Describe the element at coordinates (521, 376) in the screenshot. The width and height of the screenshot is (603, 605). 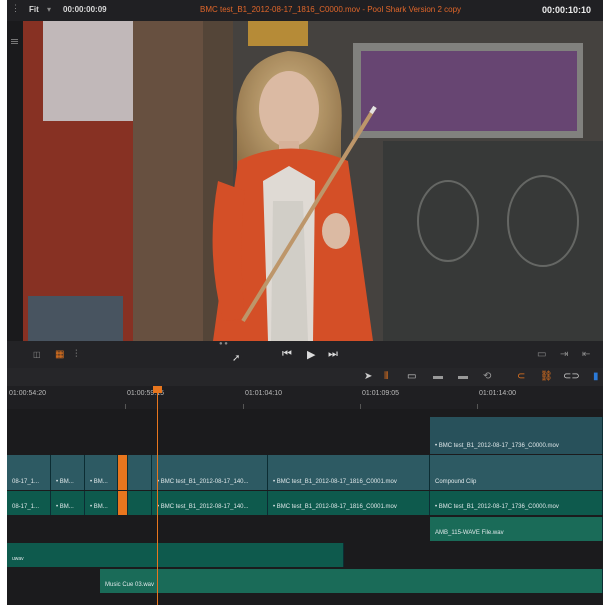
I see `snapping-icon: ⊂` at that location.